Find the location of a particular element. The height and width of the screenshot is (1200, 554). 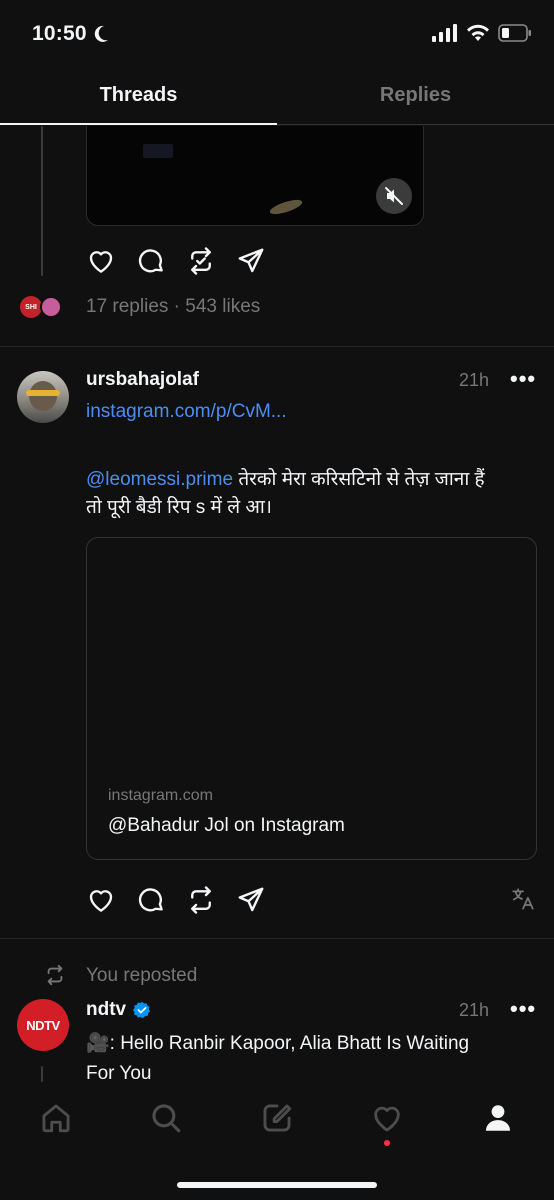

search-icon is located at coordinates (166, 1118).